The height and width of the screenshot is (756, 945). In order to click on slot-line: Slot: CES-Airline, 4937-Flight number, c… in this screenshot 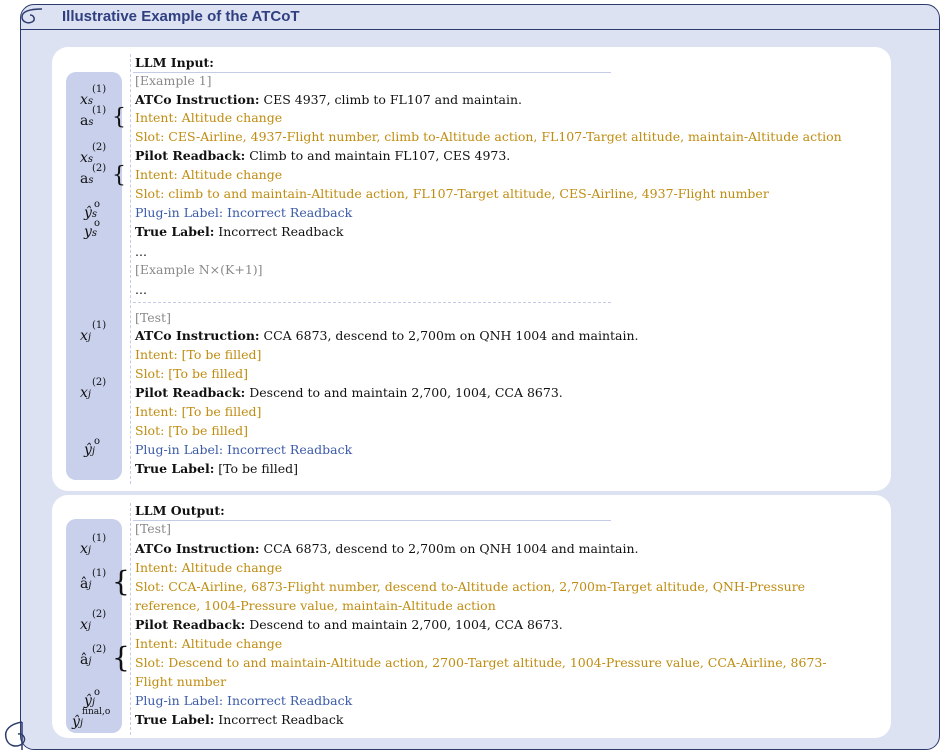, I will do `click(488, 136)`.